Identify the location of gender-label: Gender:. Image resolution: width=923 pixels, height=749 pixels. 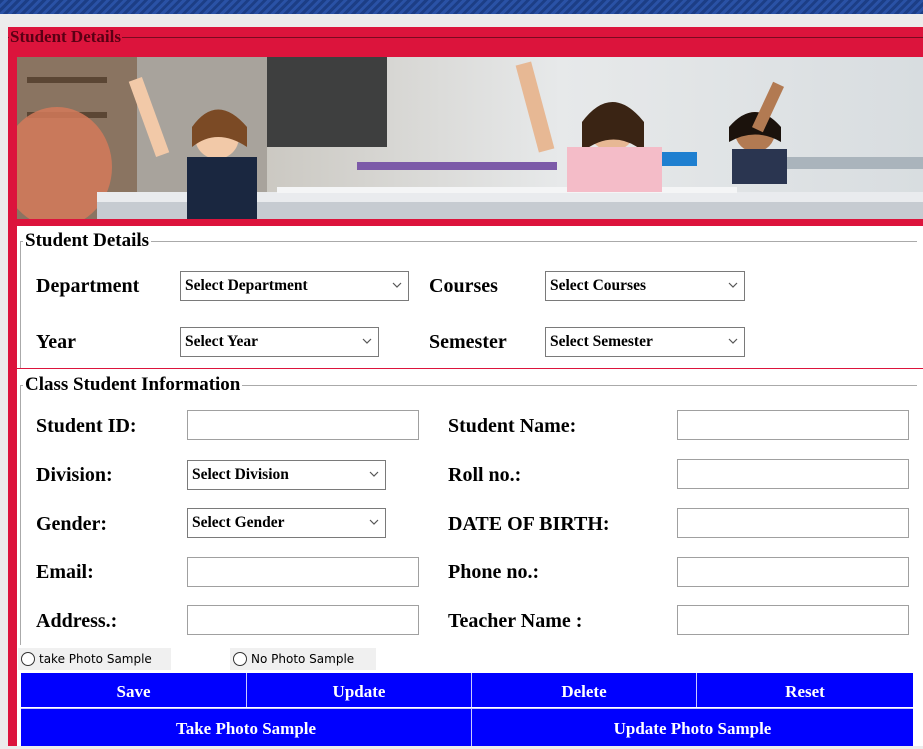
(72, 524).